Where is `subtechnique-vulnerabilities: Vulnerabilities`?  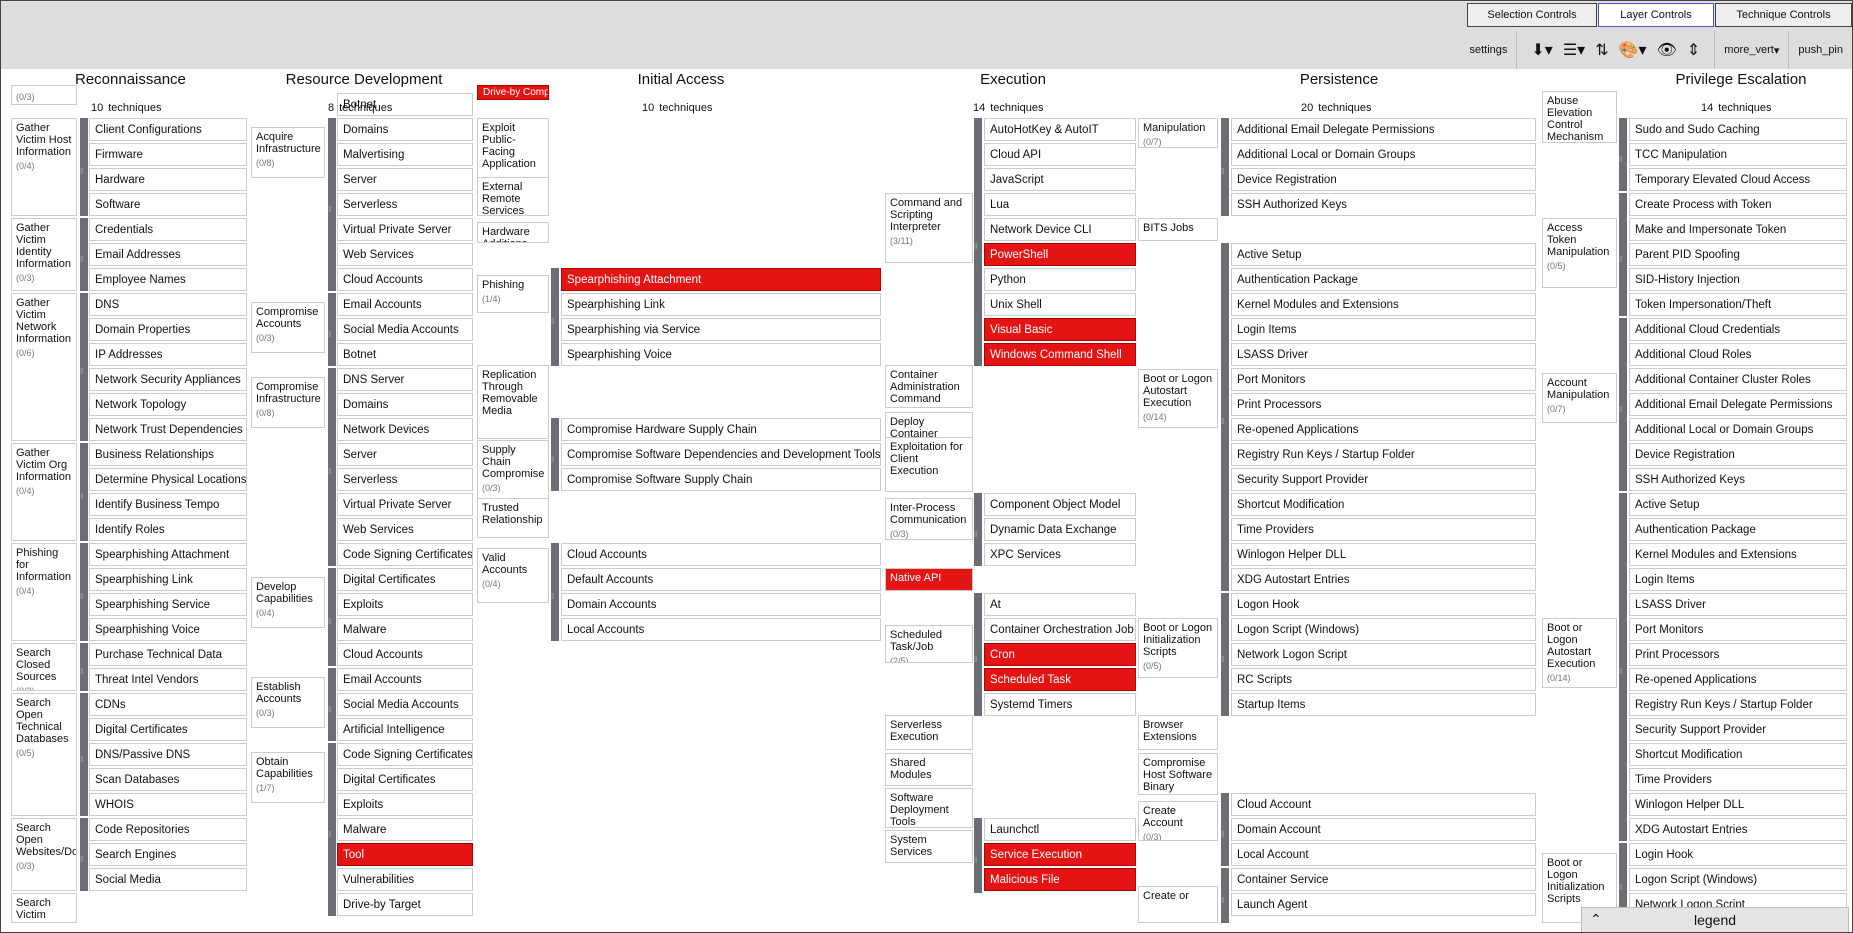
subtechnique-vulnerabilities: Vulnerabilities is located at coordinates (405, 879).